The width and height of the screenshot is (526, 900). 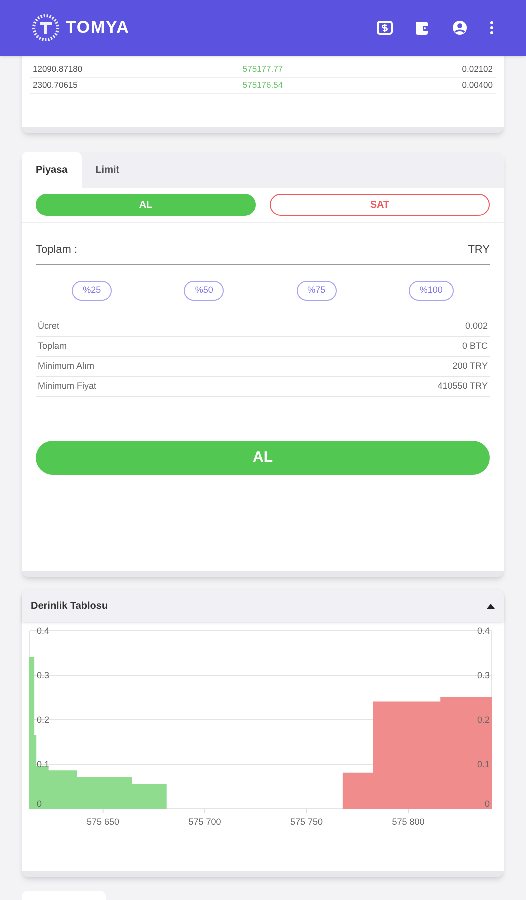 I want to click on info-label: Minimum Alım, so click(x=66, y=366).